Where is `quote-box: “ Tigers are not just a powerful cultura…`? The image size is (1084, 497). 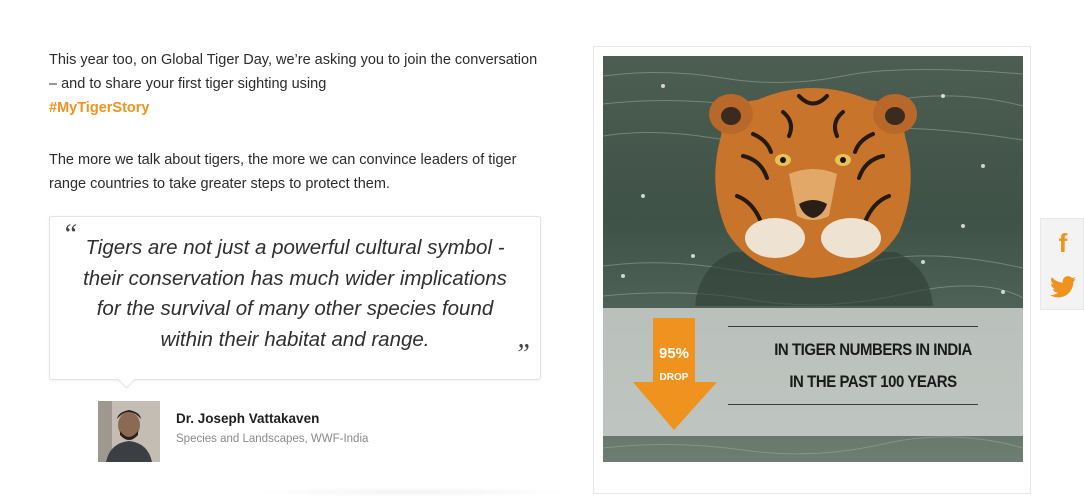 quote-box: “ Tigers are not just a powerful cultura… is located at coordinates (295, 298).